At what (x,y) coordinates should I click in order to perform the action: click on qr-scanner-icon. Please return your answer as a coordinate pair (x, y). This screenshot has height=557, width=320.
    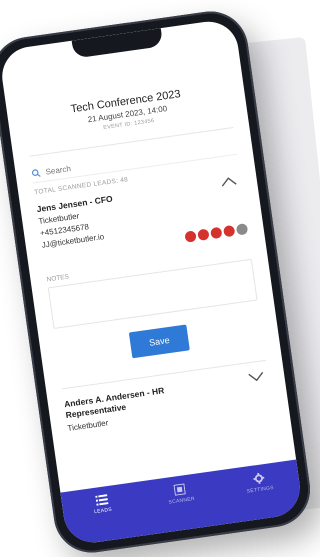
    Looking at the image, I should click on (180, 489).